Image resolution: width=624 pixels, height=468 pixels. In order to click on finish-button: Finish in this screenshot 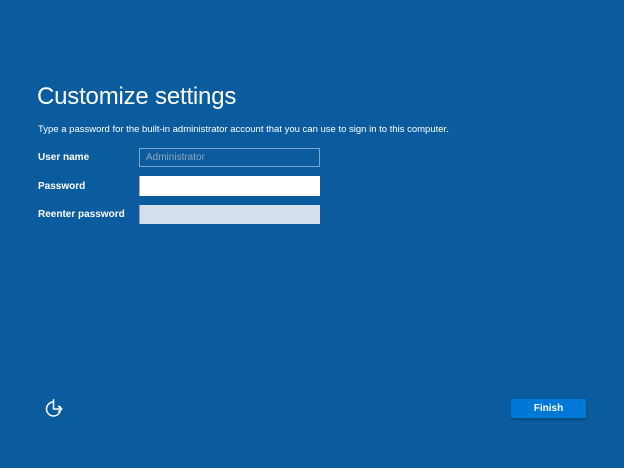, I will do `click(548, 408)`.